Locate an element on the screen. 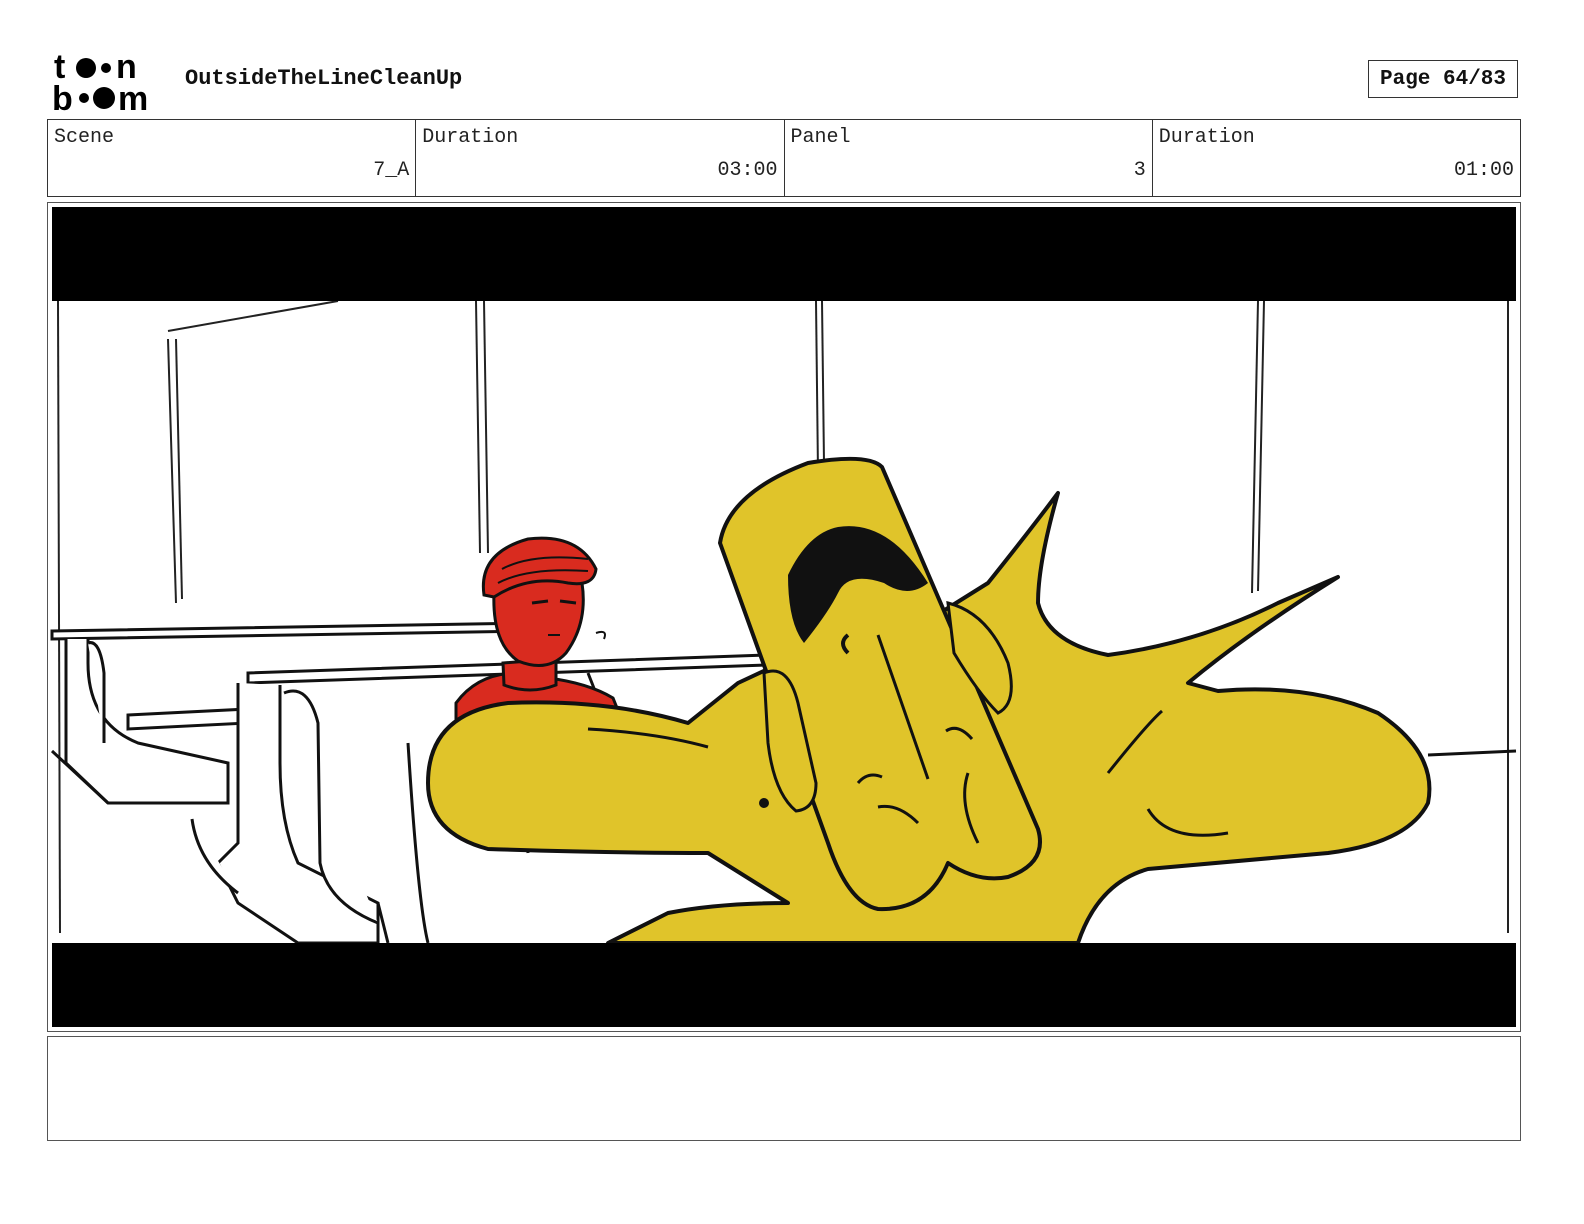 This screenshot has width=1584, height=1224. project-title: OutsideTheLineCleanUp is located at coordinates (324, 78).